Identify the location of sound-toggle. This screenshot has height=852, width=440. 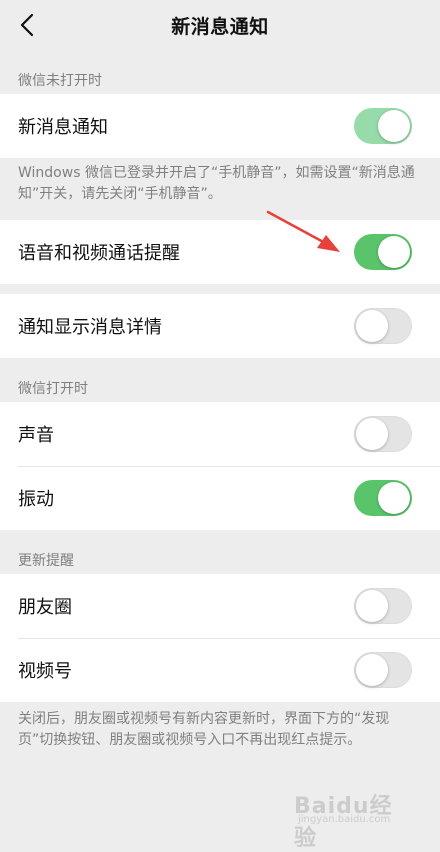
(383, 434).